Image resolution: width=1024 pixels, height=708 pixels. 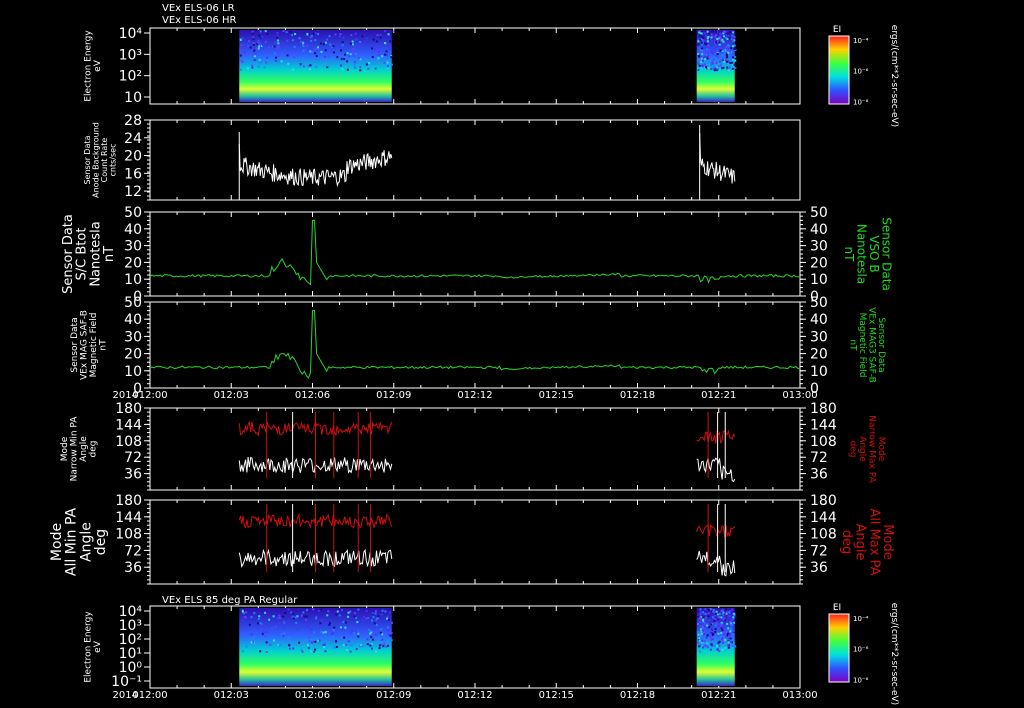 I want to click on y-tick-label: 10³, so click(x=130, y=55).